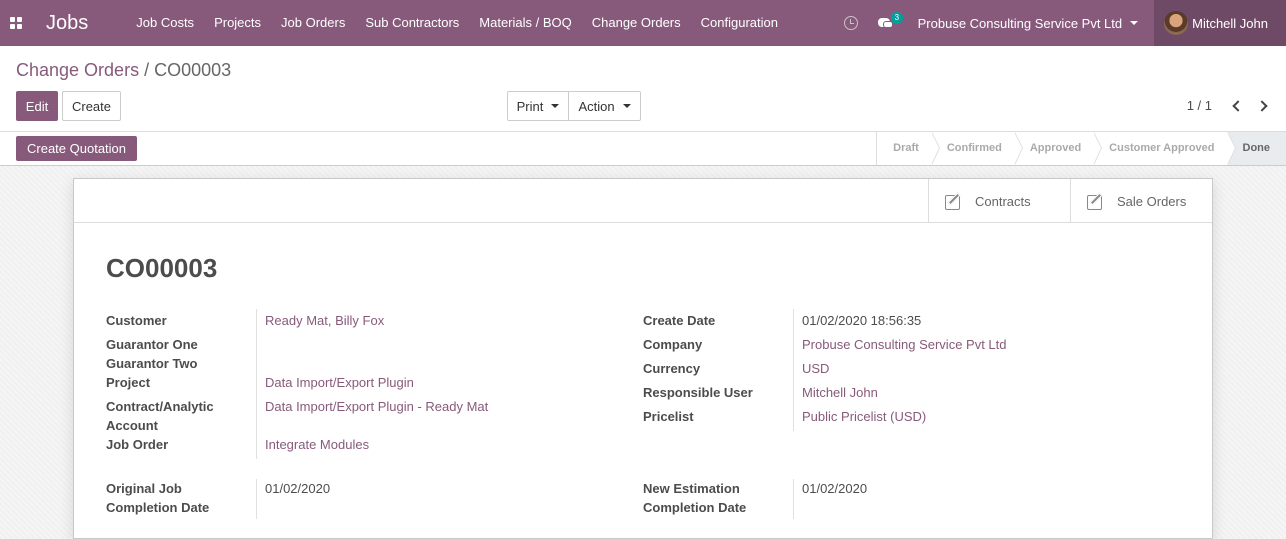 This screenshot has height=539, width=1286. What do you see at coordinates (158, 507) in the screenshot?
I see `original-completion-label-line2: Completion Date` at bounding box center [158, 507].